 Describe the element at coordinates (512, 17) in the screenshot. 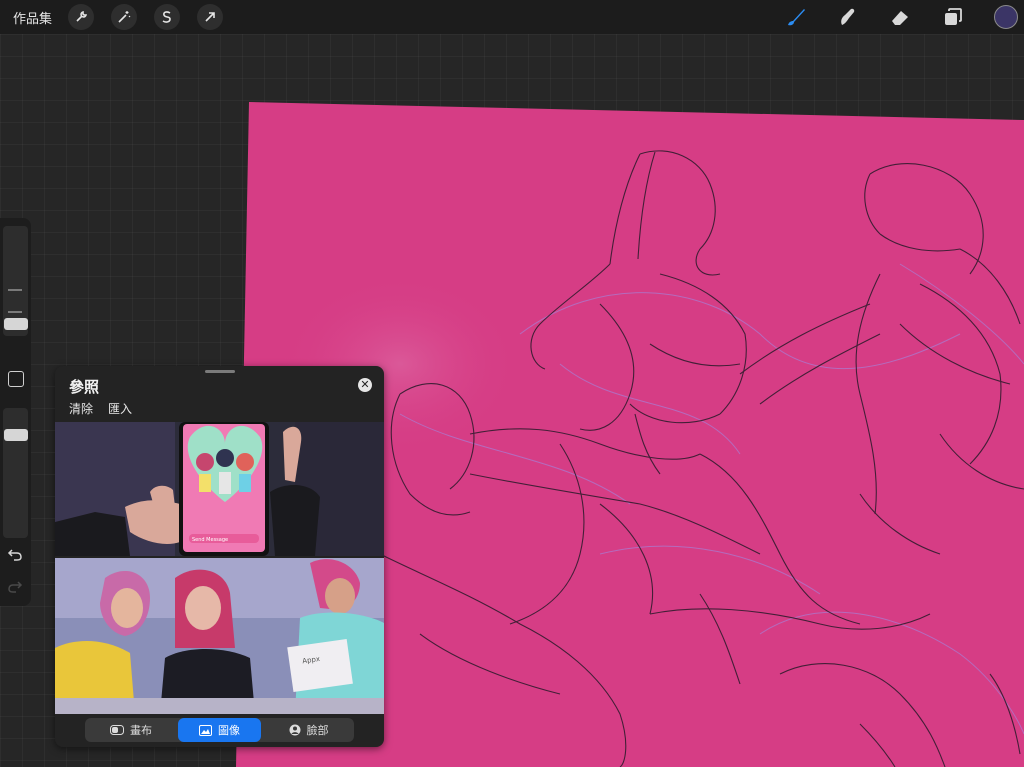

I see `top-toolbar: 作品集` at that location.